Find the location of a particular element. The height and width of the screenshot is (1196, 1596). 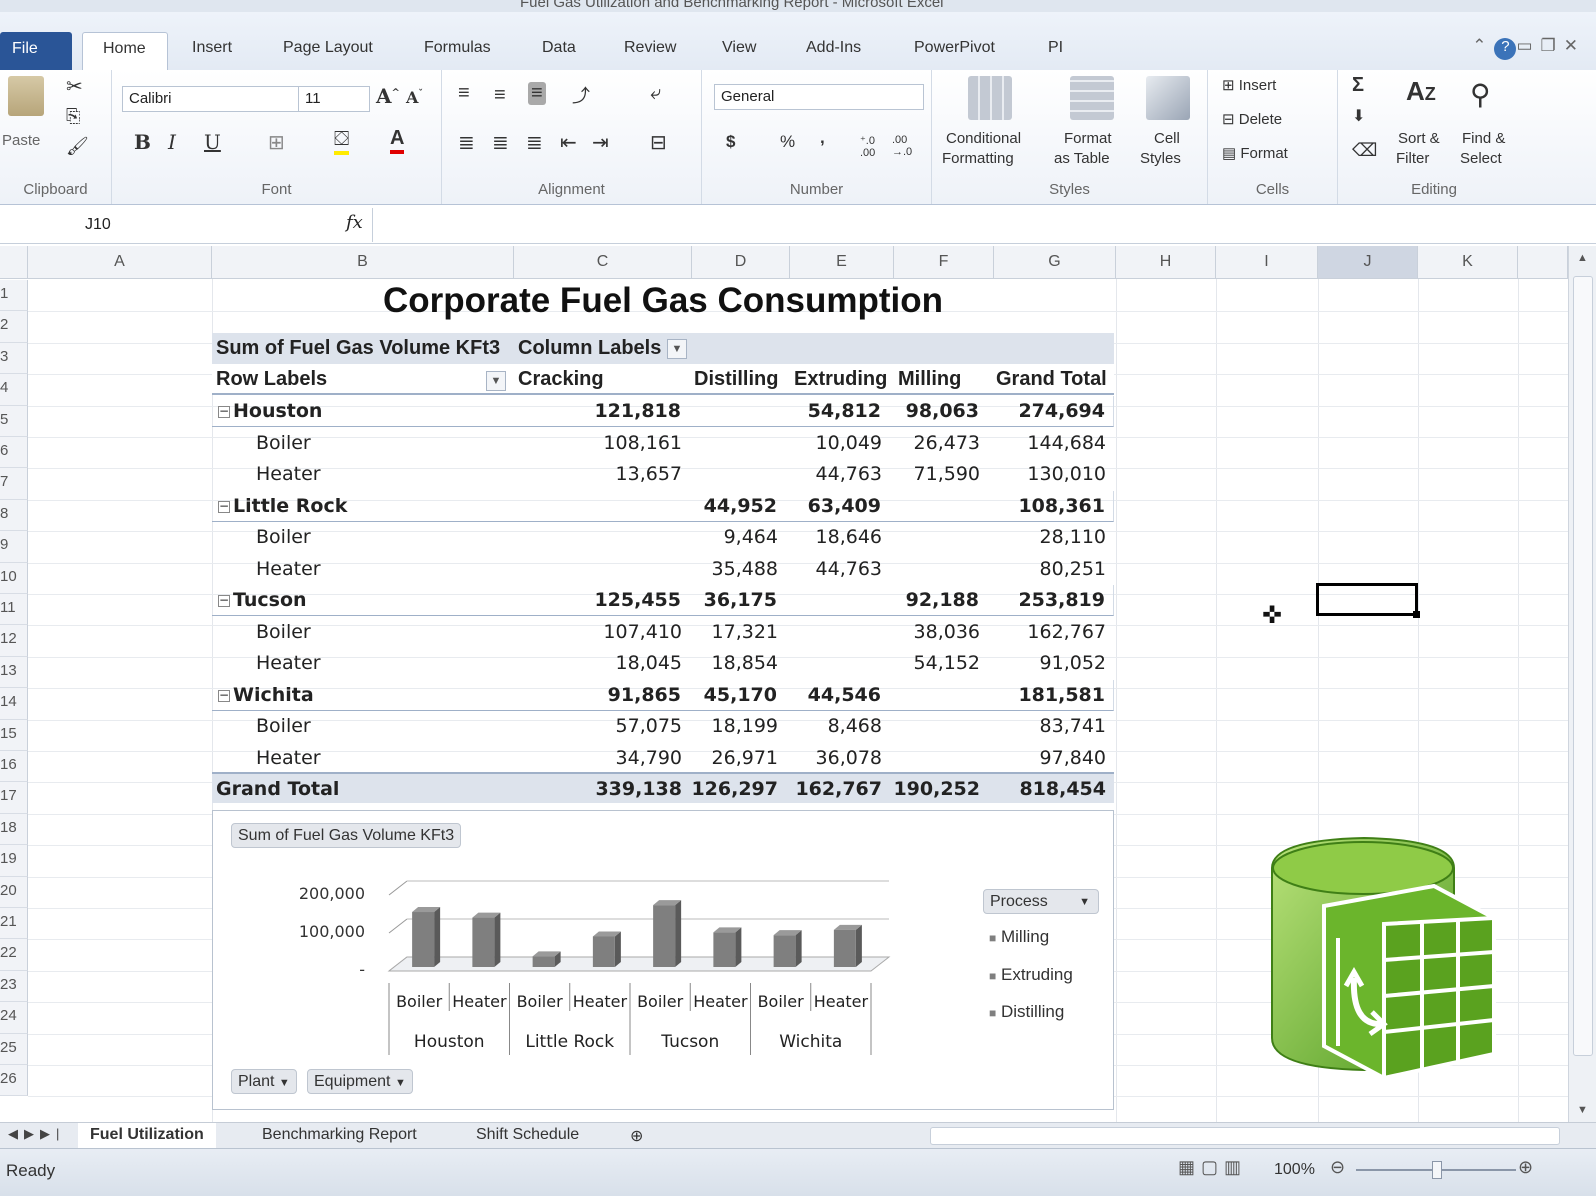

increase-decimal-icon: ⁺.0.00 is located at coordinates (867, 146).